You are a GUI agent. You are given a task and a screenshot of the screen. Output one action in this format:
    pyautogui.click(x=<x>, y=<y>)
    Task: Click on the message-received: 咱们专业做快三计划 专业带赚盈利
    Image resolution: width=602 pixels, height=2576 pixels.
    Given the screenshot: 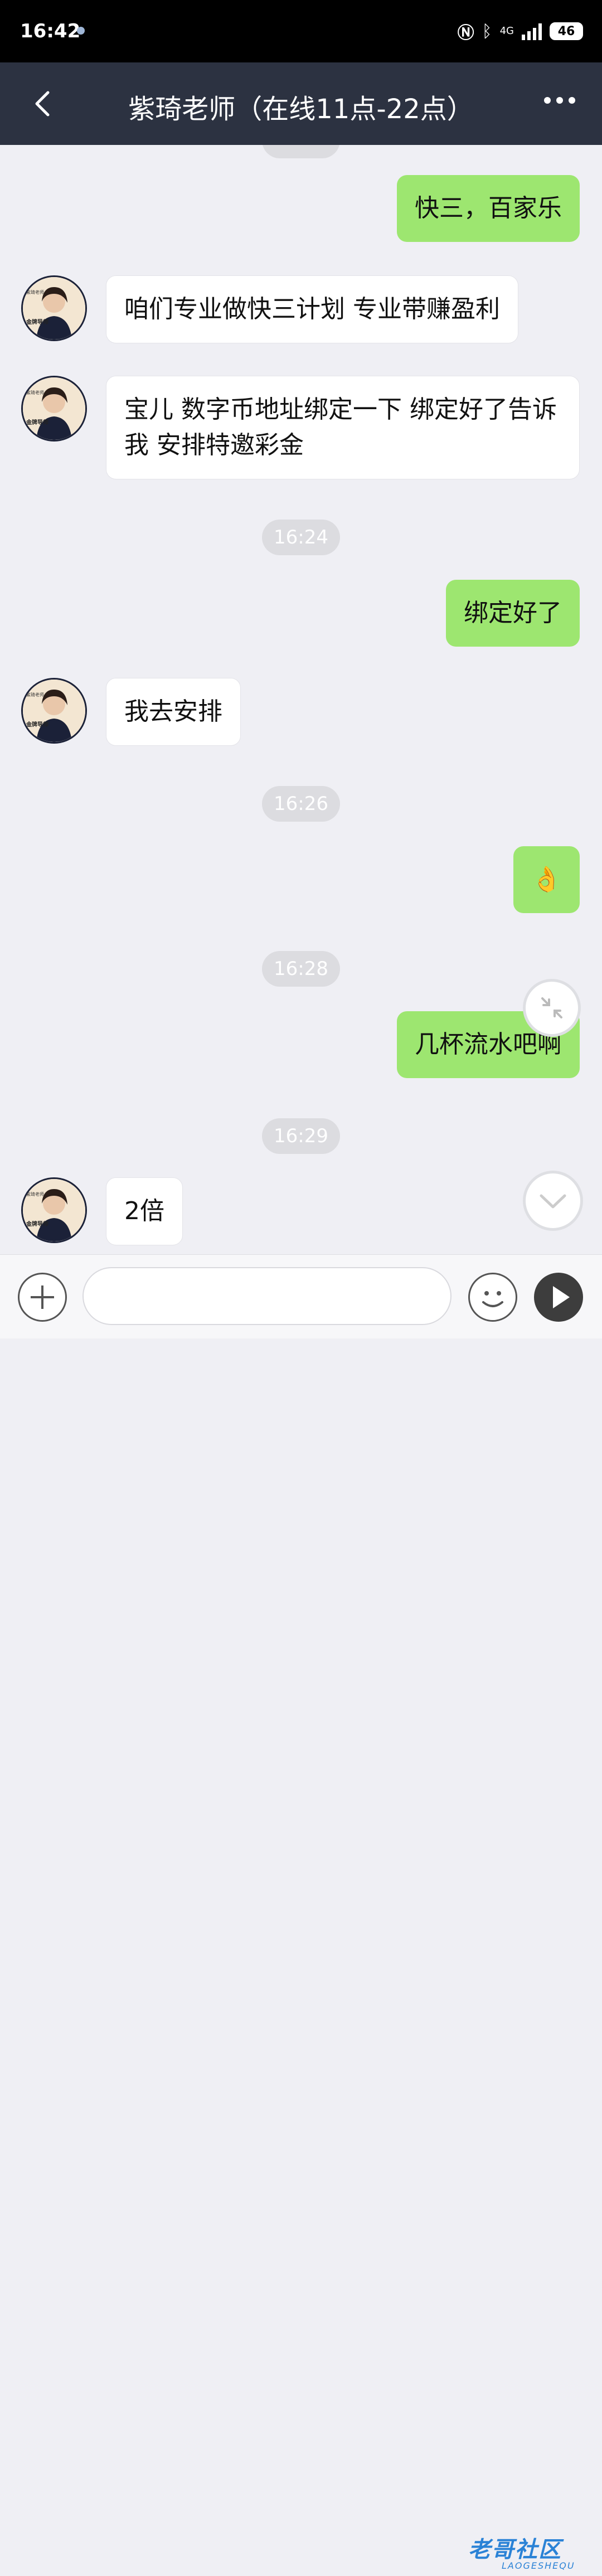 What is the action you would take?
    pyautogui.click(x=312, y=309)
    